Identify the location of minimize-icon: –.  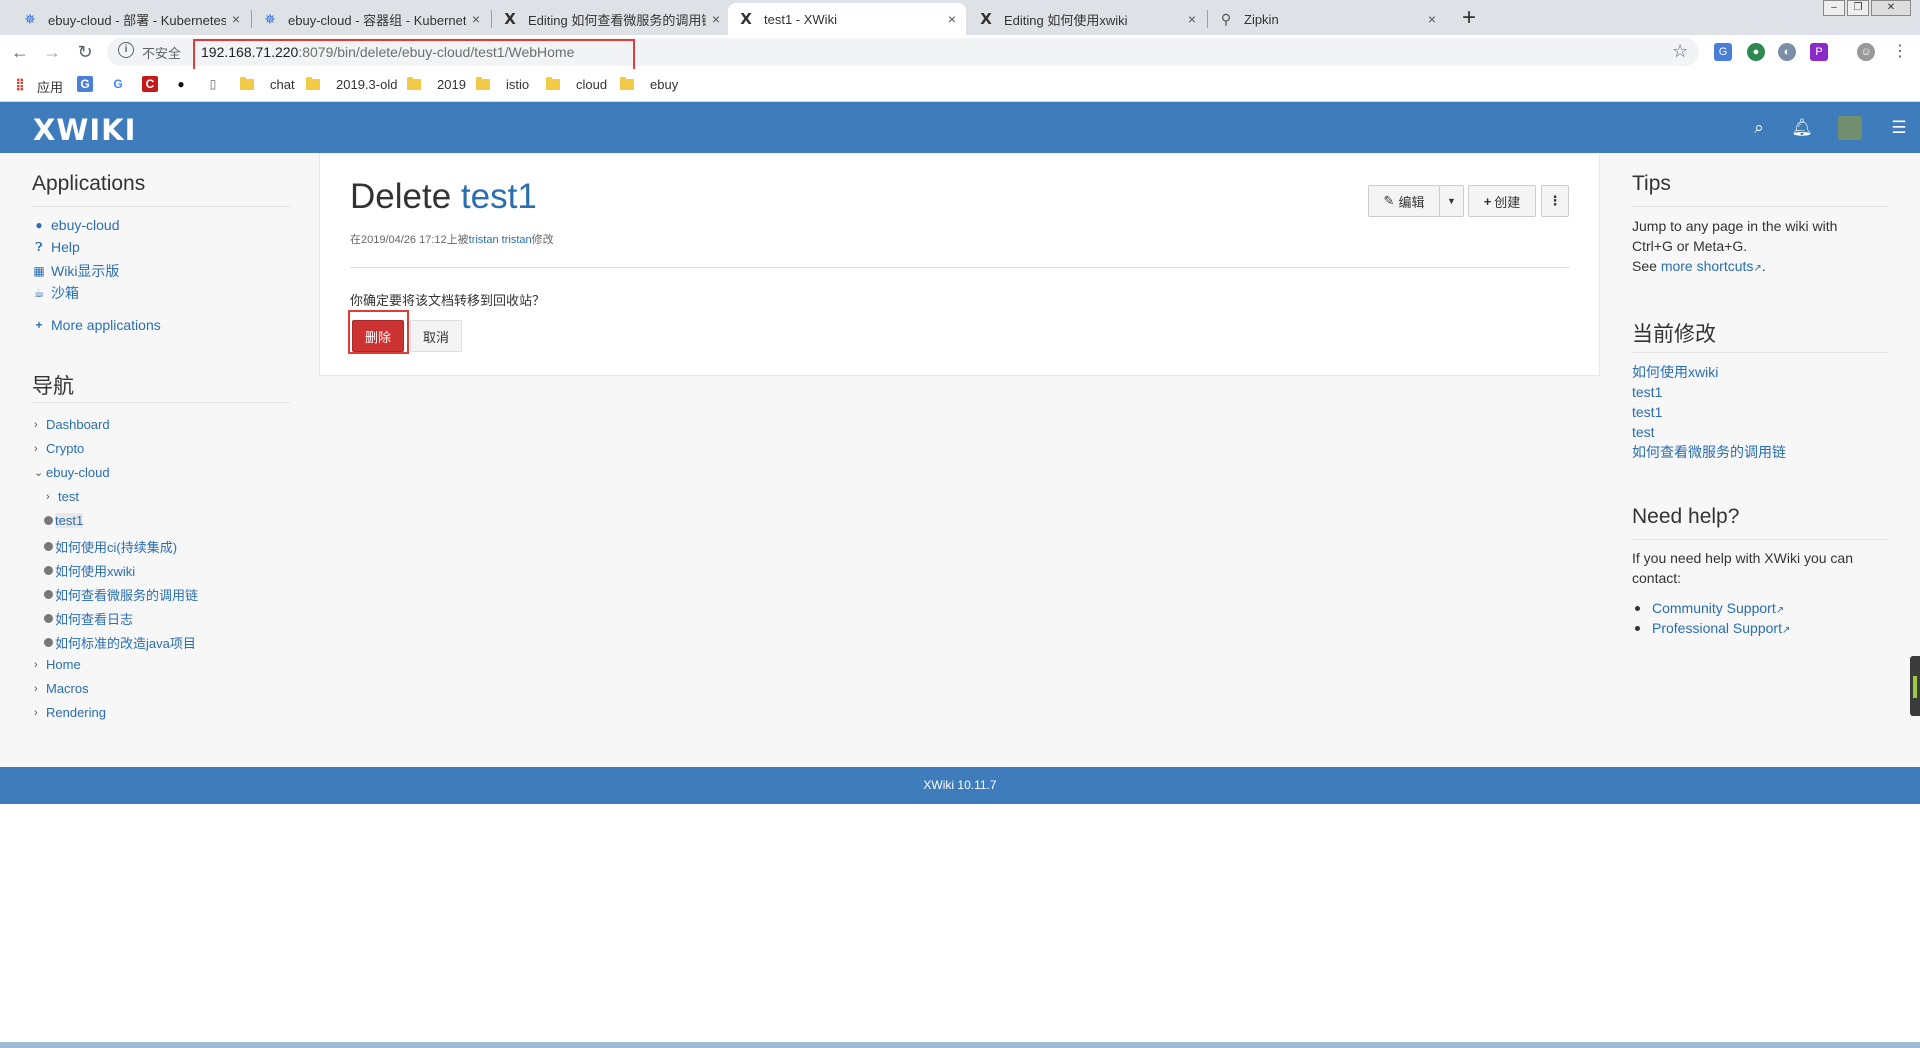
(1834, 8).